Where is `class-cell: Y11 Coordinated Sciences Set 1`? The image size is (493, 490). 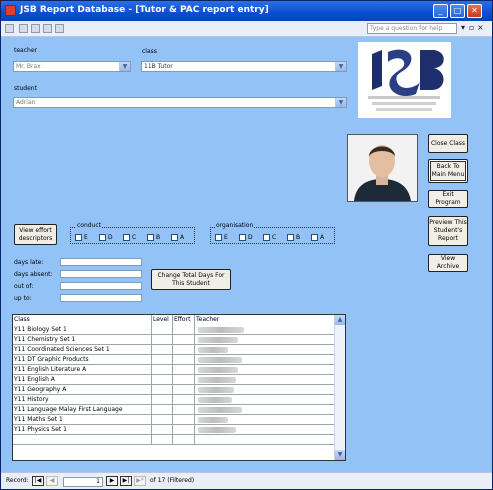
class-cell: Y11 Coordinated Sciences Set 1 is located at coordinates (82, 350).